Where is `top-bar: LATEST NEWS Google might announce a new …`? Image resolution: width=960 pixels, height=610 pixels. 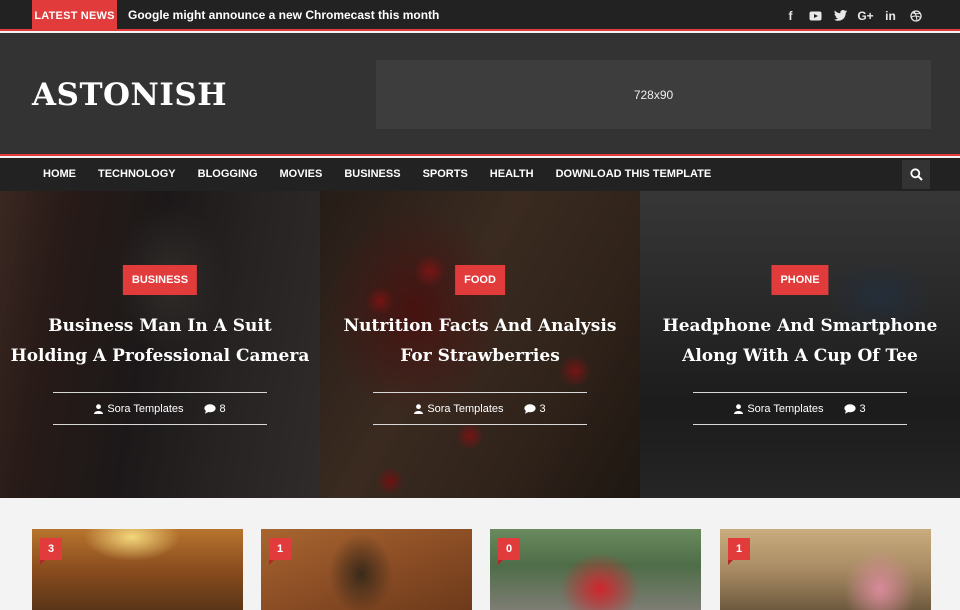 top-bar: LATEST NEWS Google might announce a new … is located at coordinates (480, 15).